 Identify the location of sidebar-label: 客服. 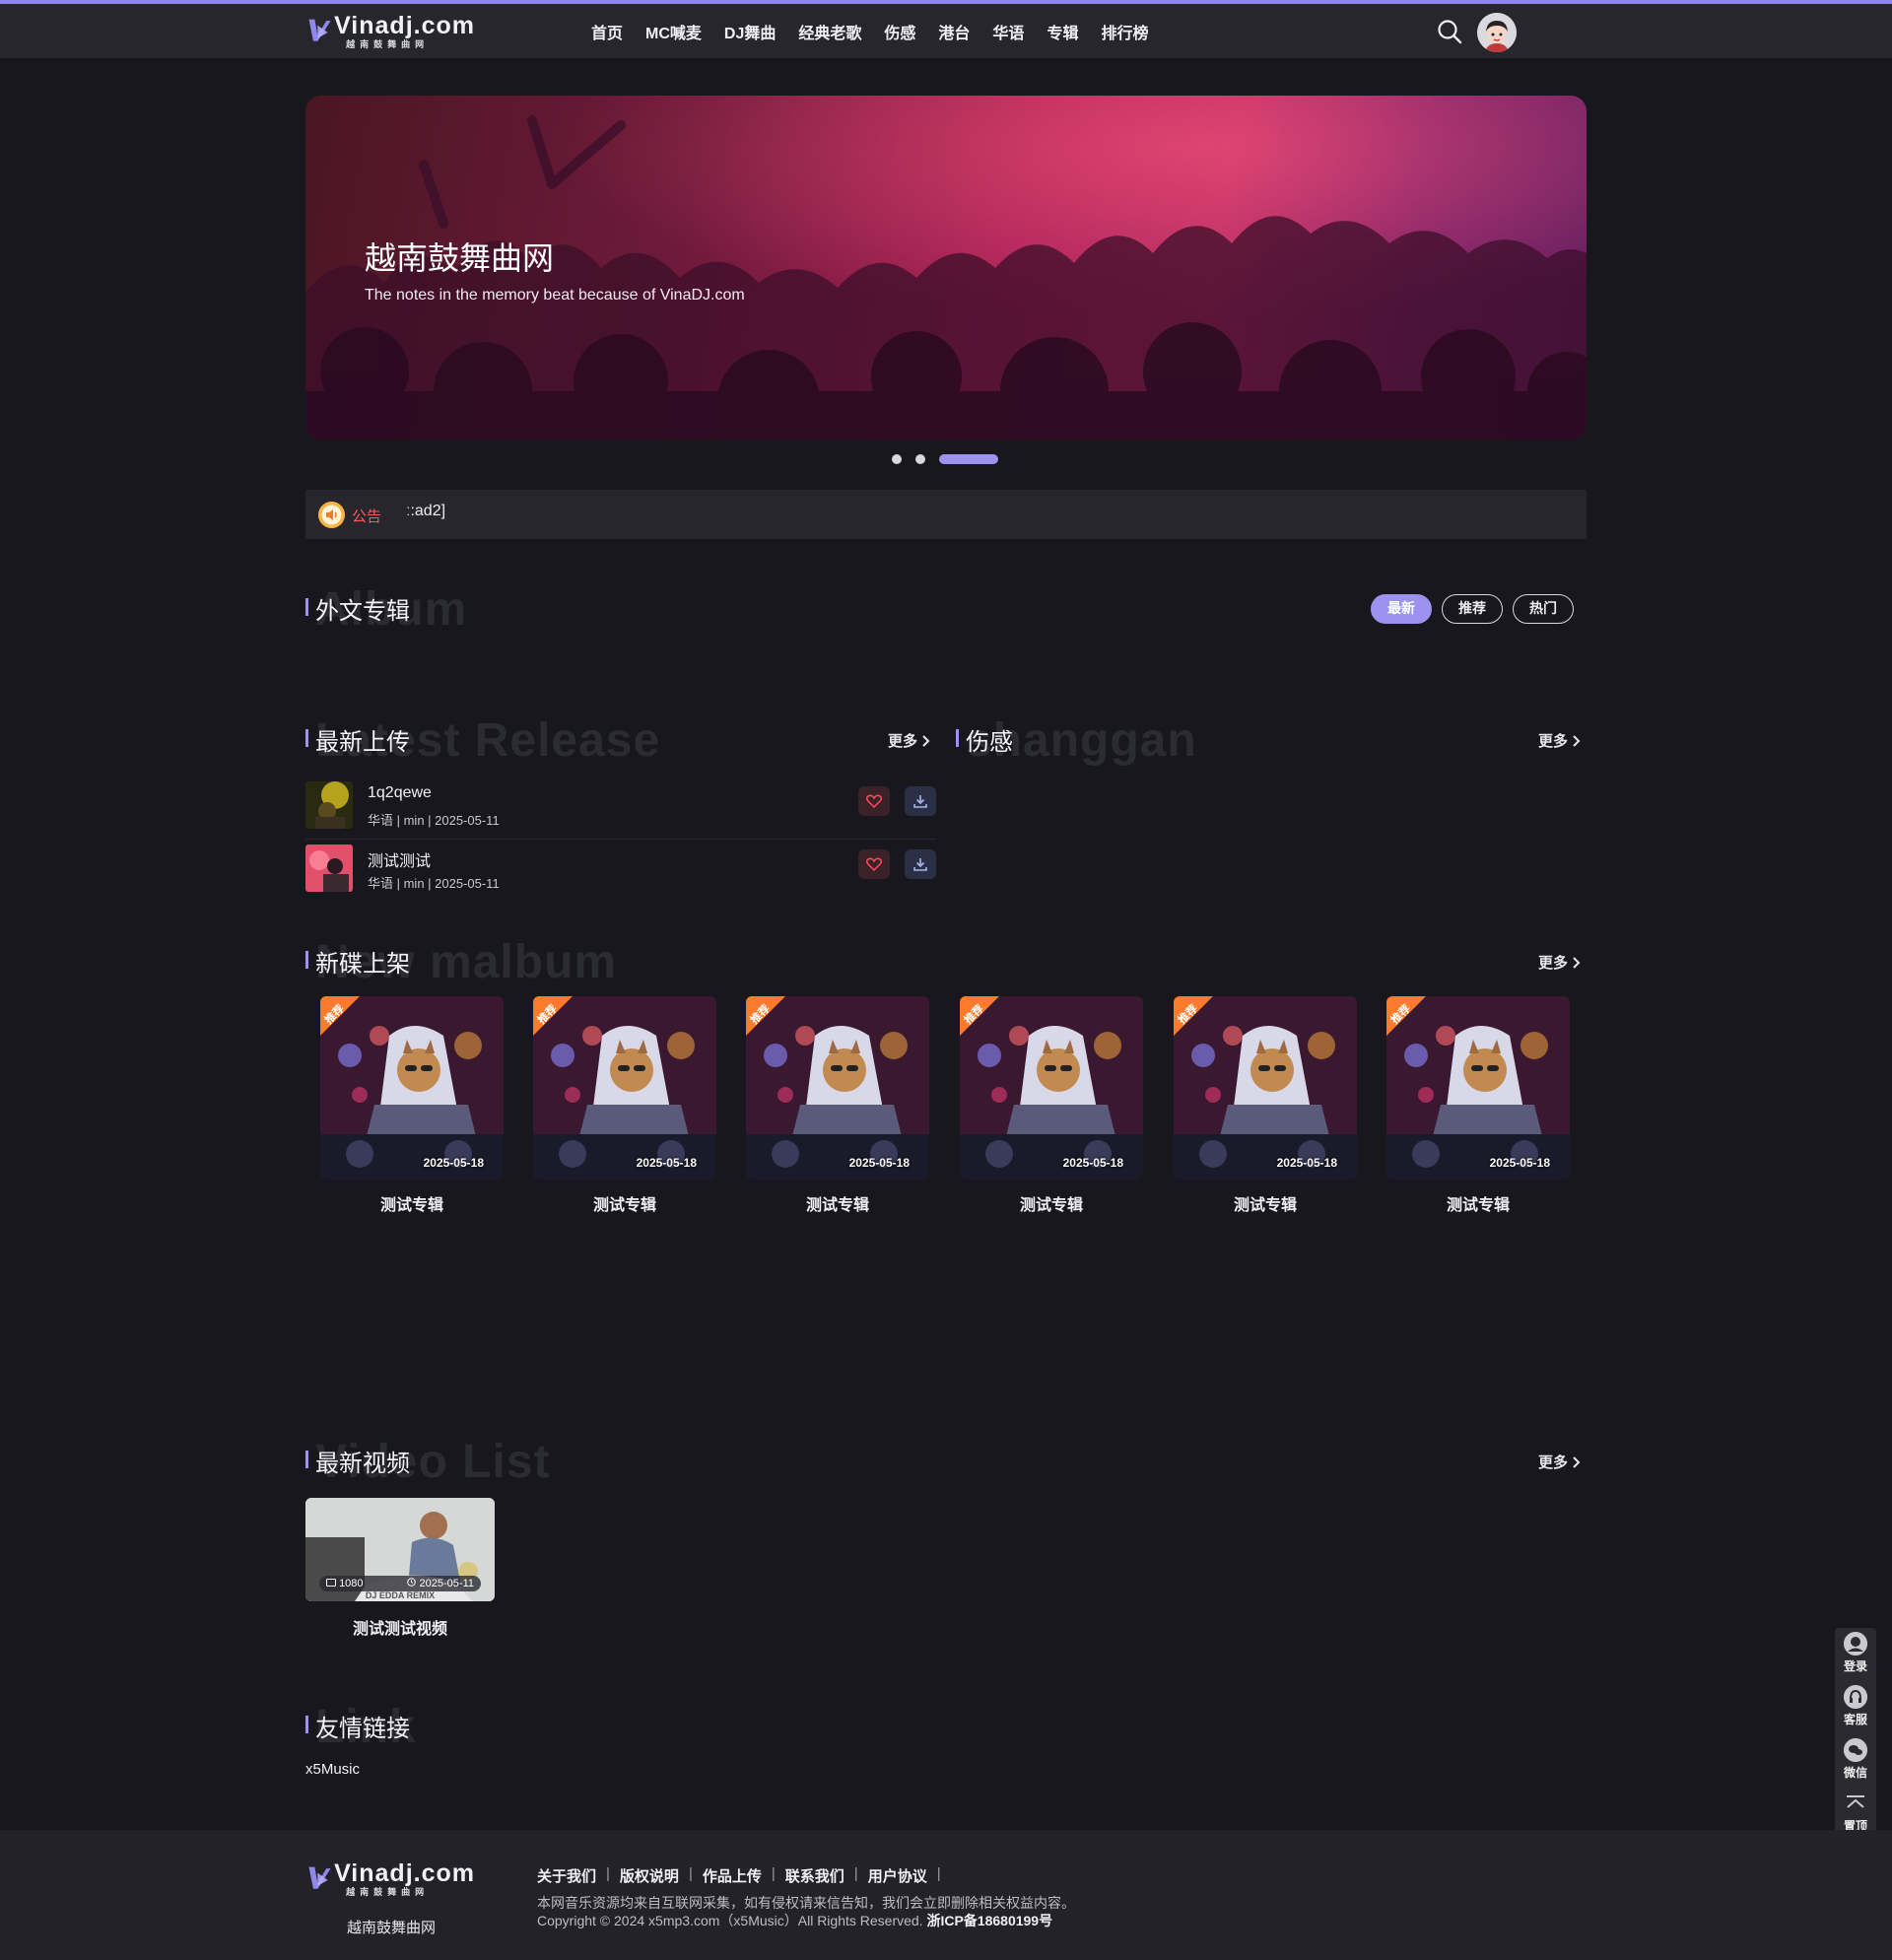
(1855, 1719).